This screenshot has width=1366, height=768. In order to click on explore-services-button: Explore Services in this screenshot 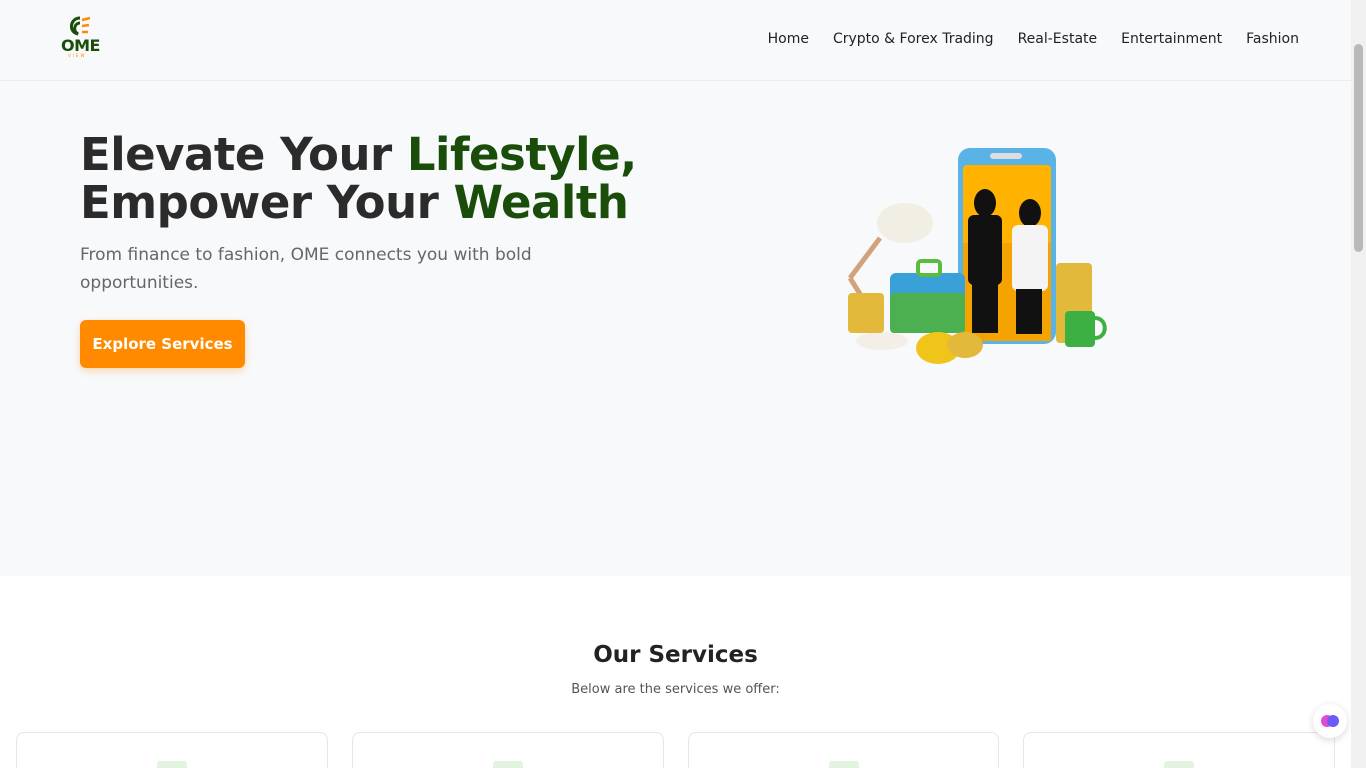, I will do `click(162, 344)`.